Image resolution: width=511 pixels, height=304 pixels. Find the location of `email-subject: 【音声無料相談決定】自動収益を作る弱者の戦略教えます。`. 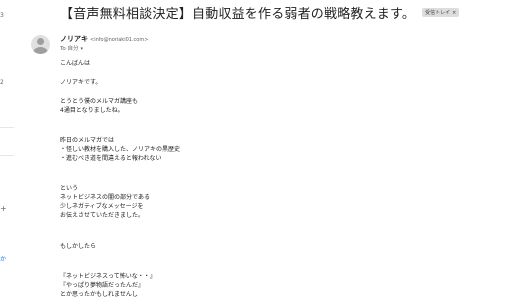

email-subject: 【音声無料相談決定】自動収益を作る弱者の戦略教えます。 is located at coordinates (238, 14).